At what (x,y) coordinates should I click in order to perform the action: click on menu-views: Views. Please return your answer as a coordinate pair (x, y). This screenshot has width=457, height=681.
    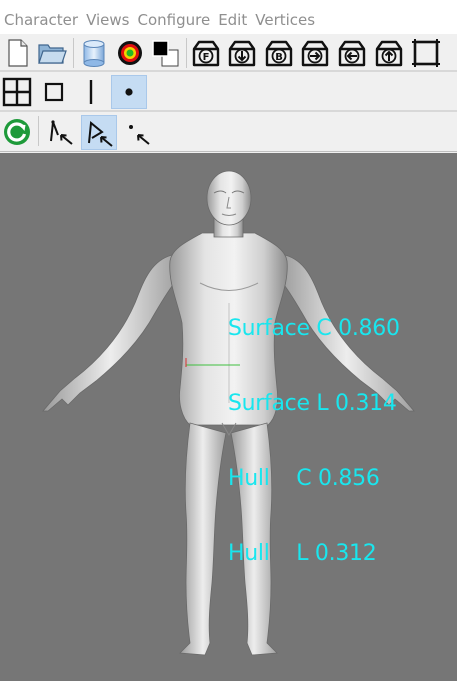
    Looking at the image, I should click on (111, 20).